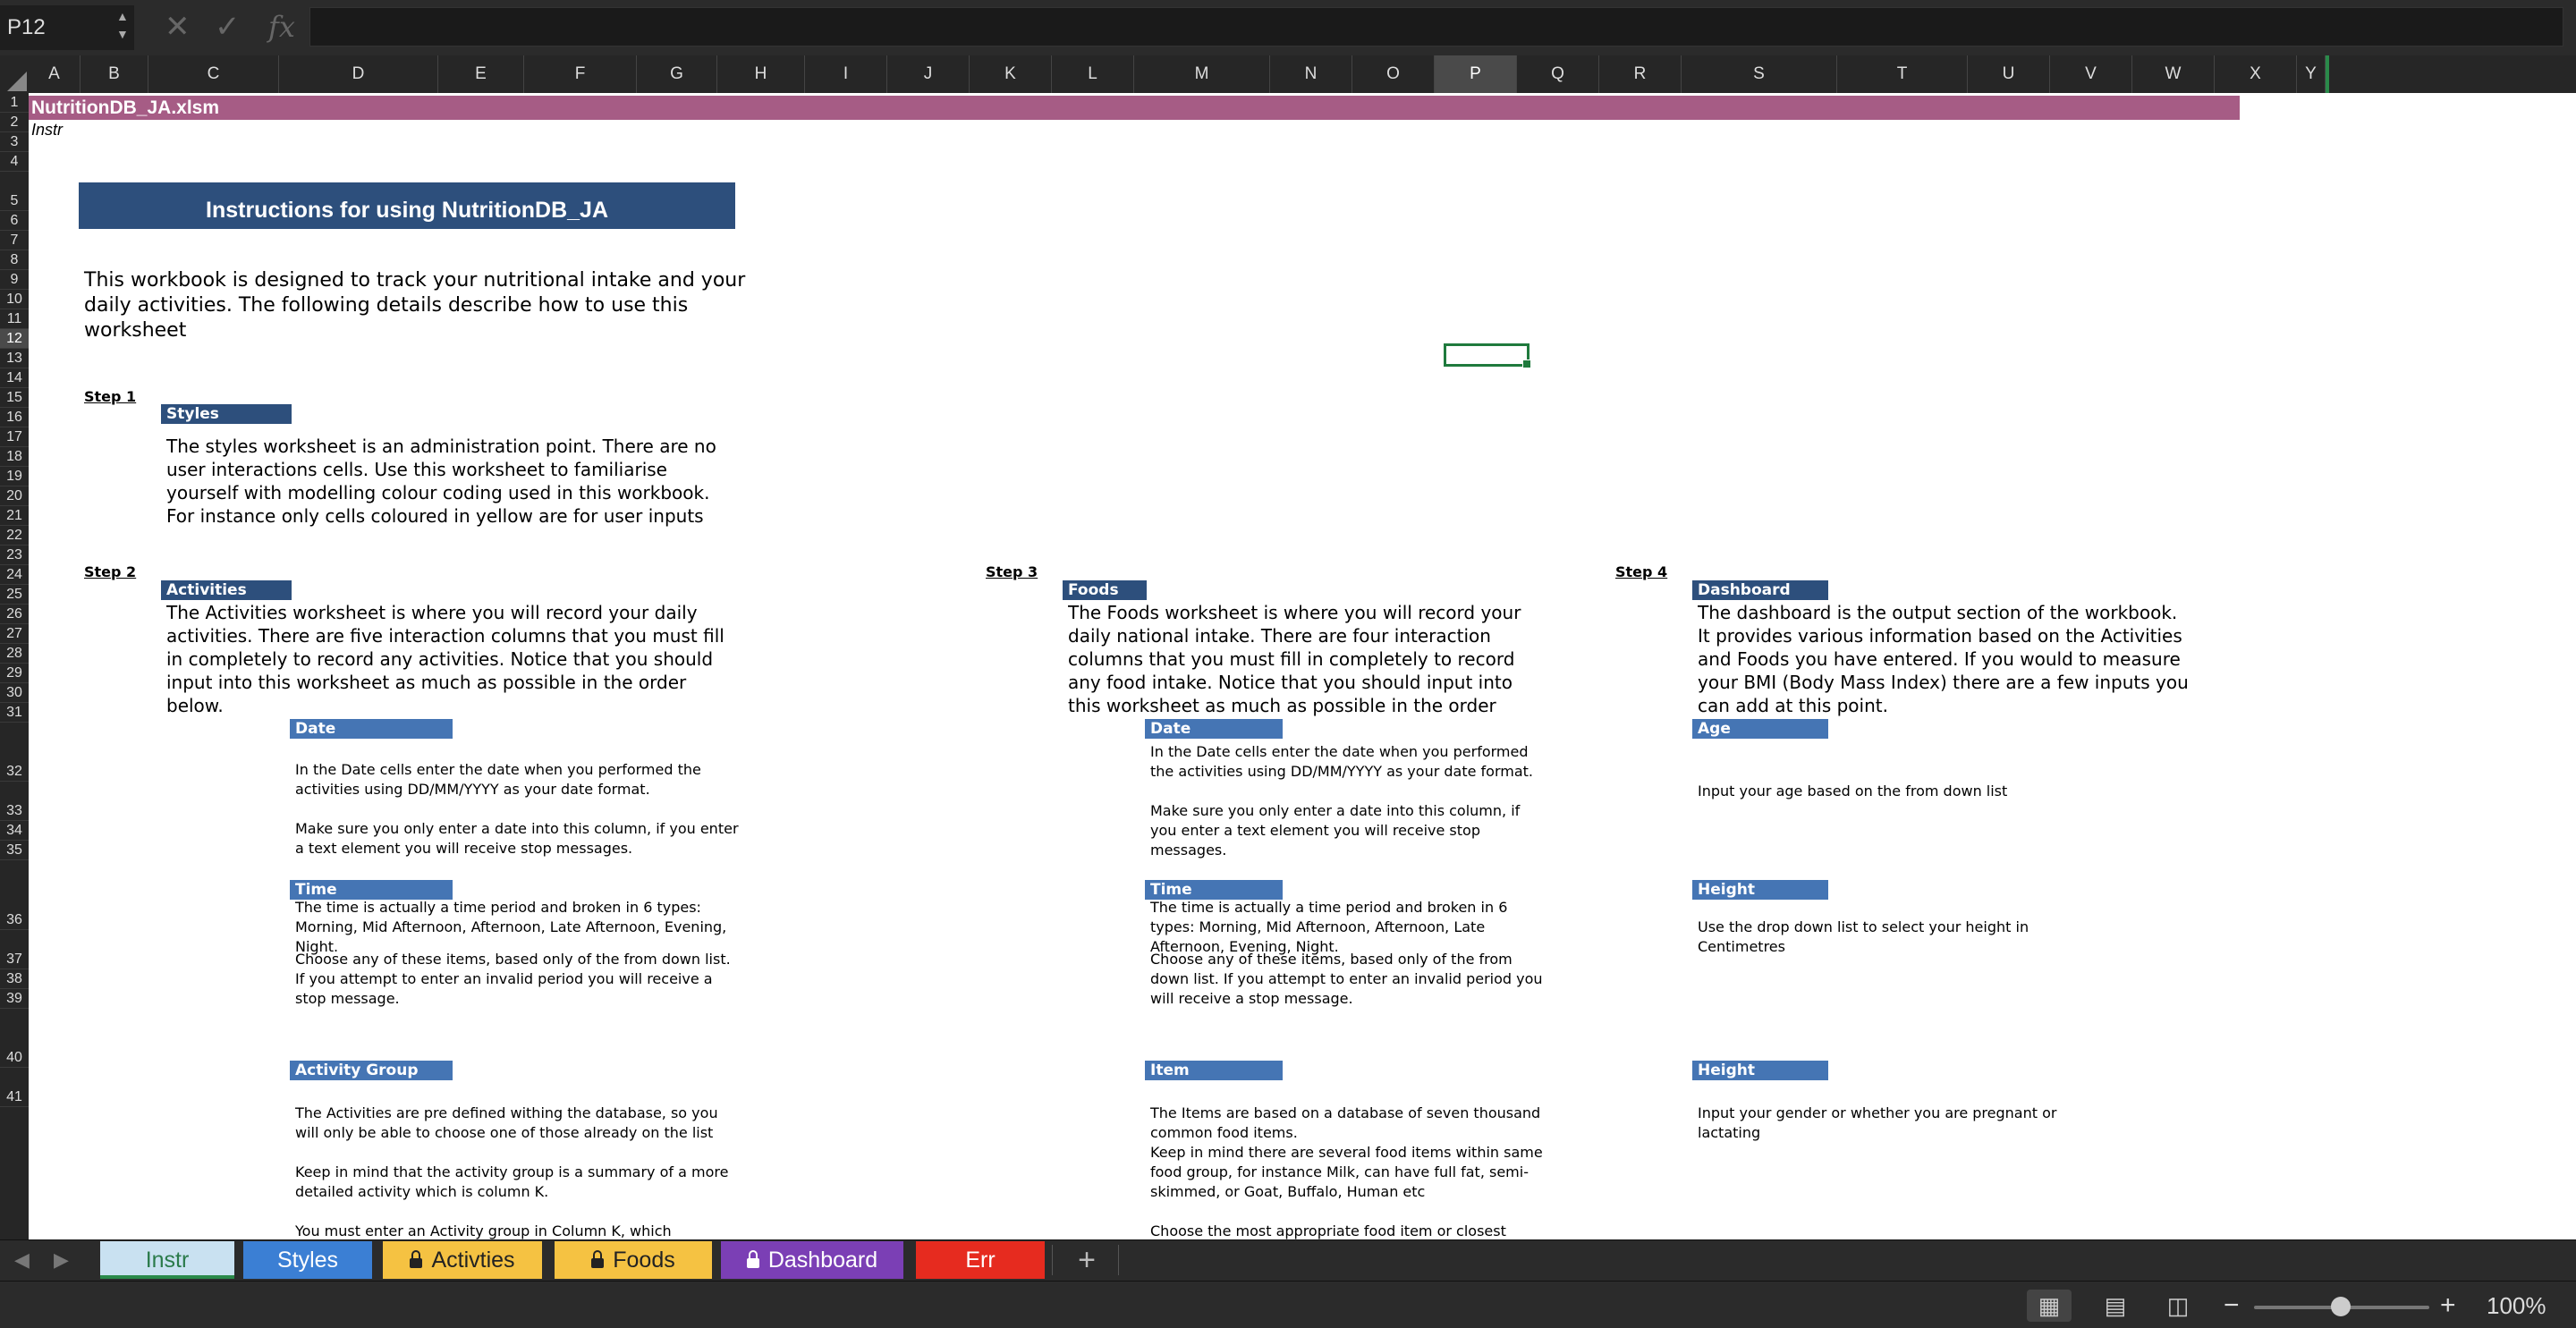 The width and height of the screenshot is (2576, 1328). What do you see at coordinates (2173, 74) in the screenshot?
I see `column-header-w: W` at bounding box center [2173, 74].